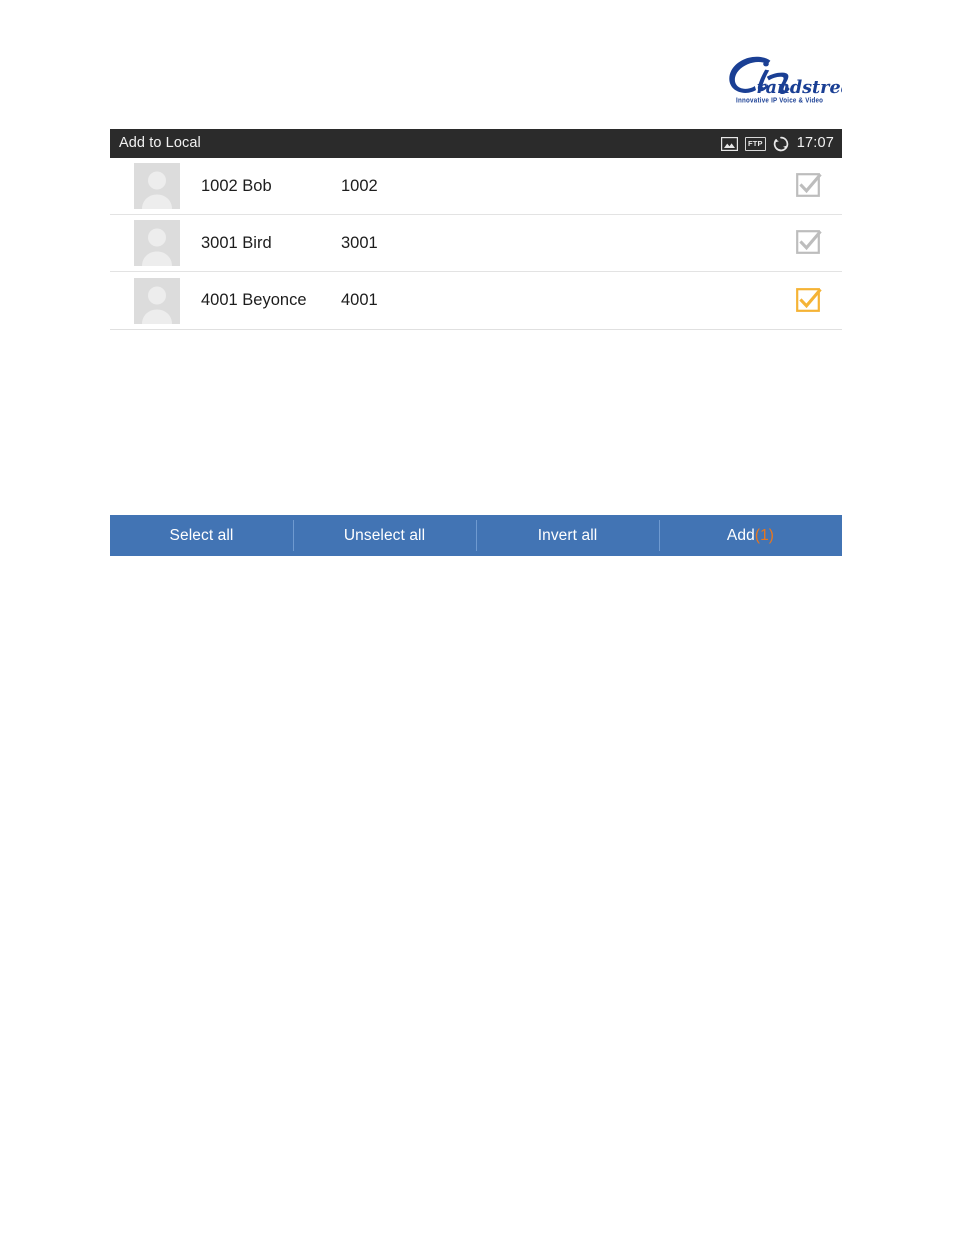 This screenshot has height=1235, width=954. I want to click on contact-name: 3001 Bird, so click(236, 242).